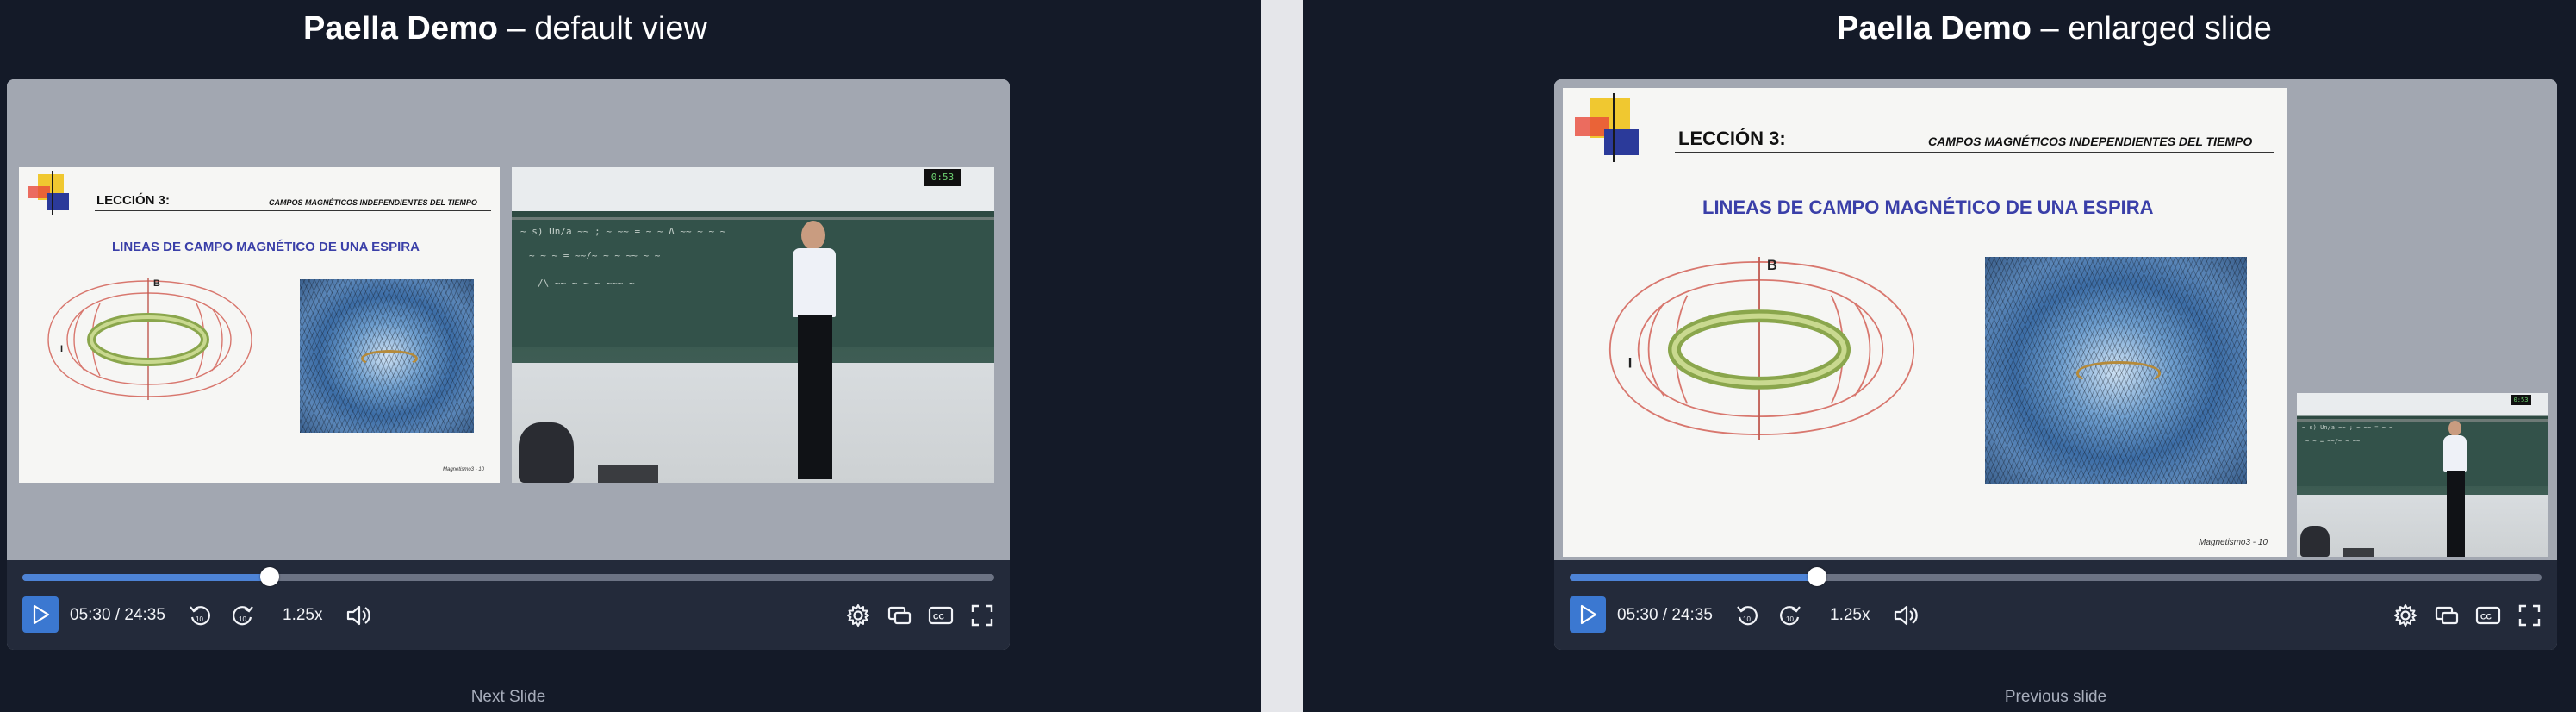  What do you see at coordinates (2056, 697) in the screenshot?
I see `previous-slide-label: Previous slide` at bounding box center [2056, 697].